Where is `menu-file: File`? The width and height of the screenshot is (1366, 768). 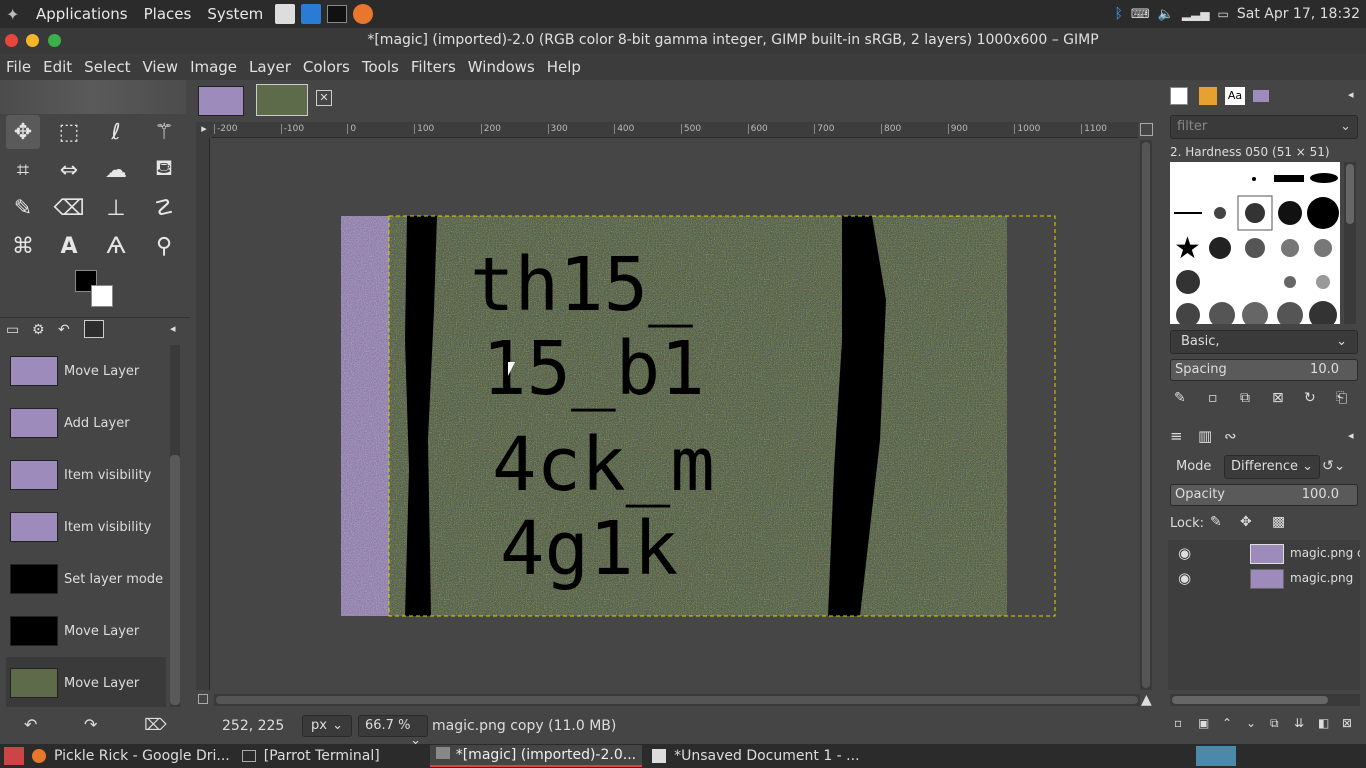 menu-file: File is located at coordinates (18, 67).